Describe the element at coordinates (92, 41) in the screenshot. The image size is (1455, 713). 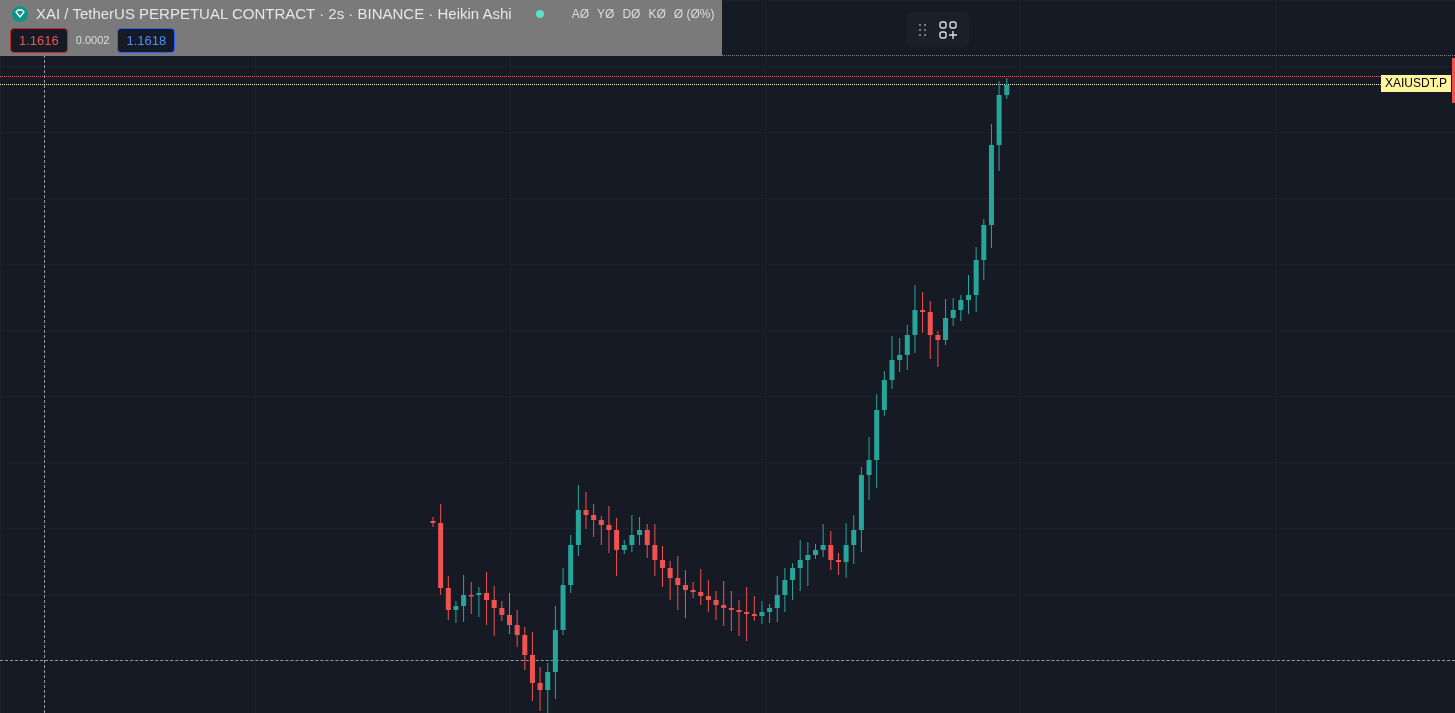
I see `spread-value: 0.0002` at that location.